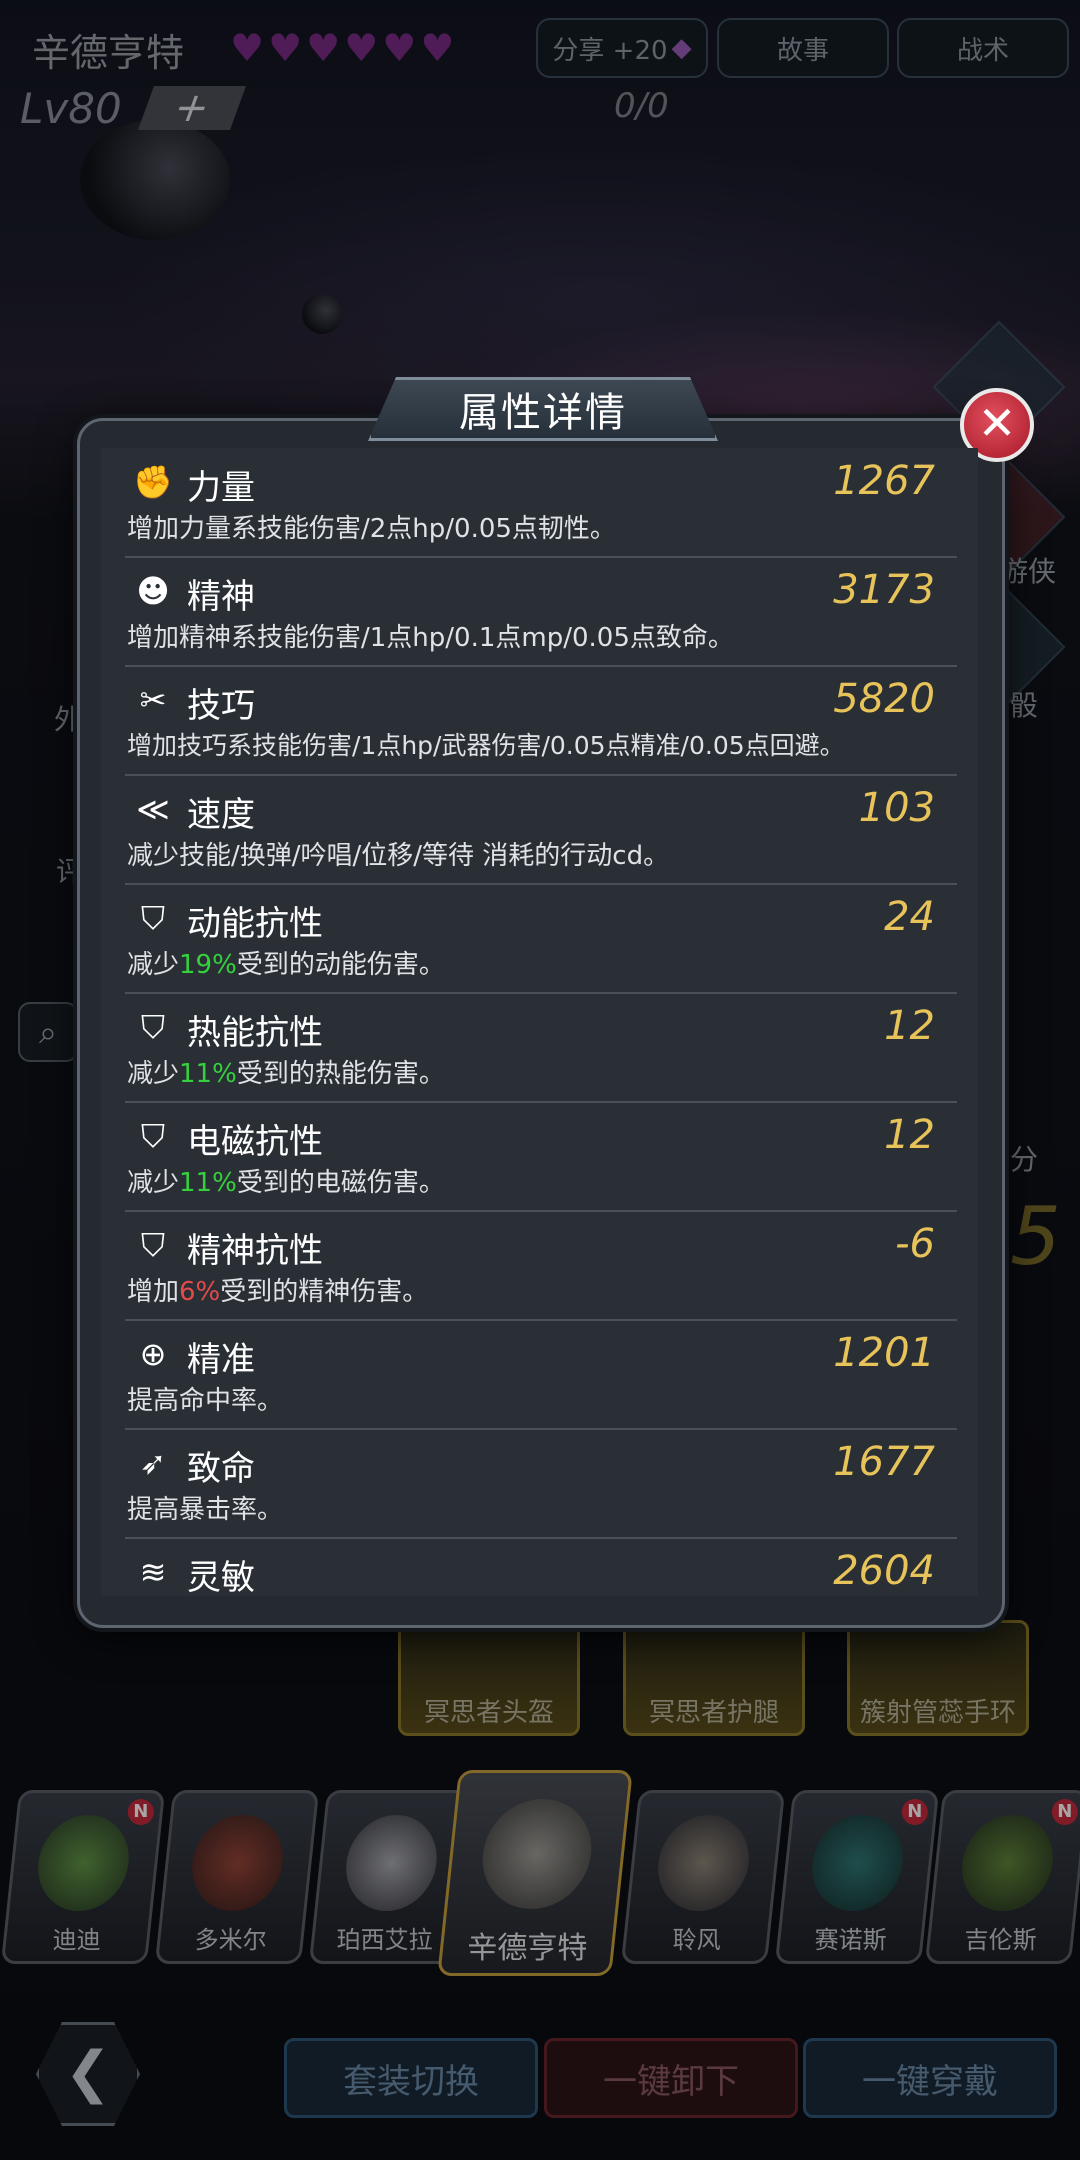 Image resolution: width=1080 pixels, height=2160 pixels. What do you see at coordinates (541, 1567) in the screenshot?
I see `attribute-row-agility: ≋ 灵敏 2604` at bounding box center [541, 1567].